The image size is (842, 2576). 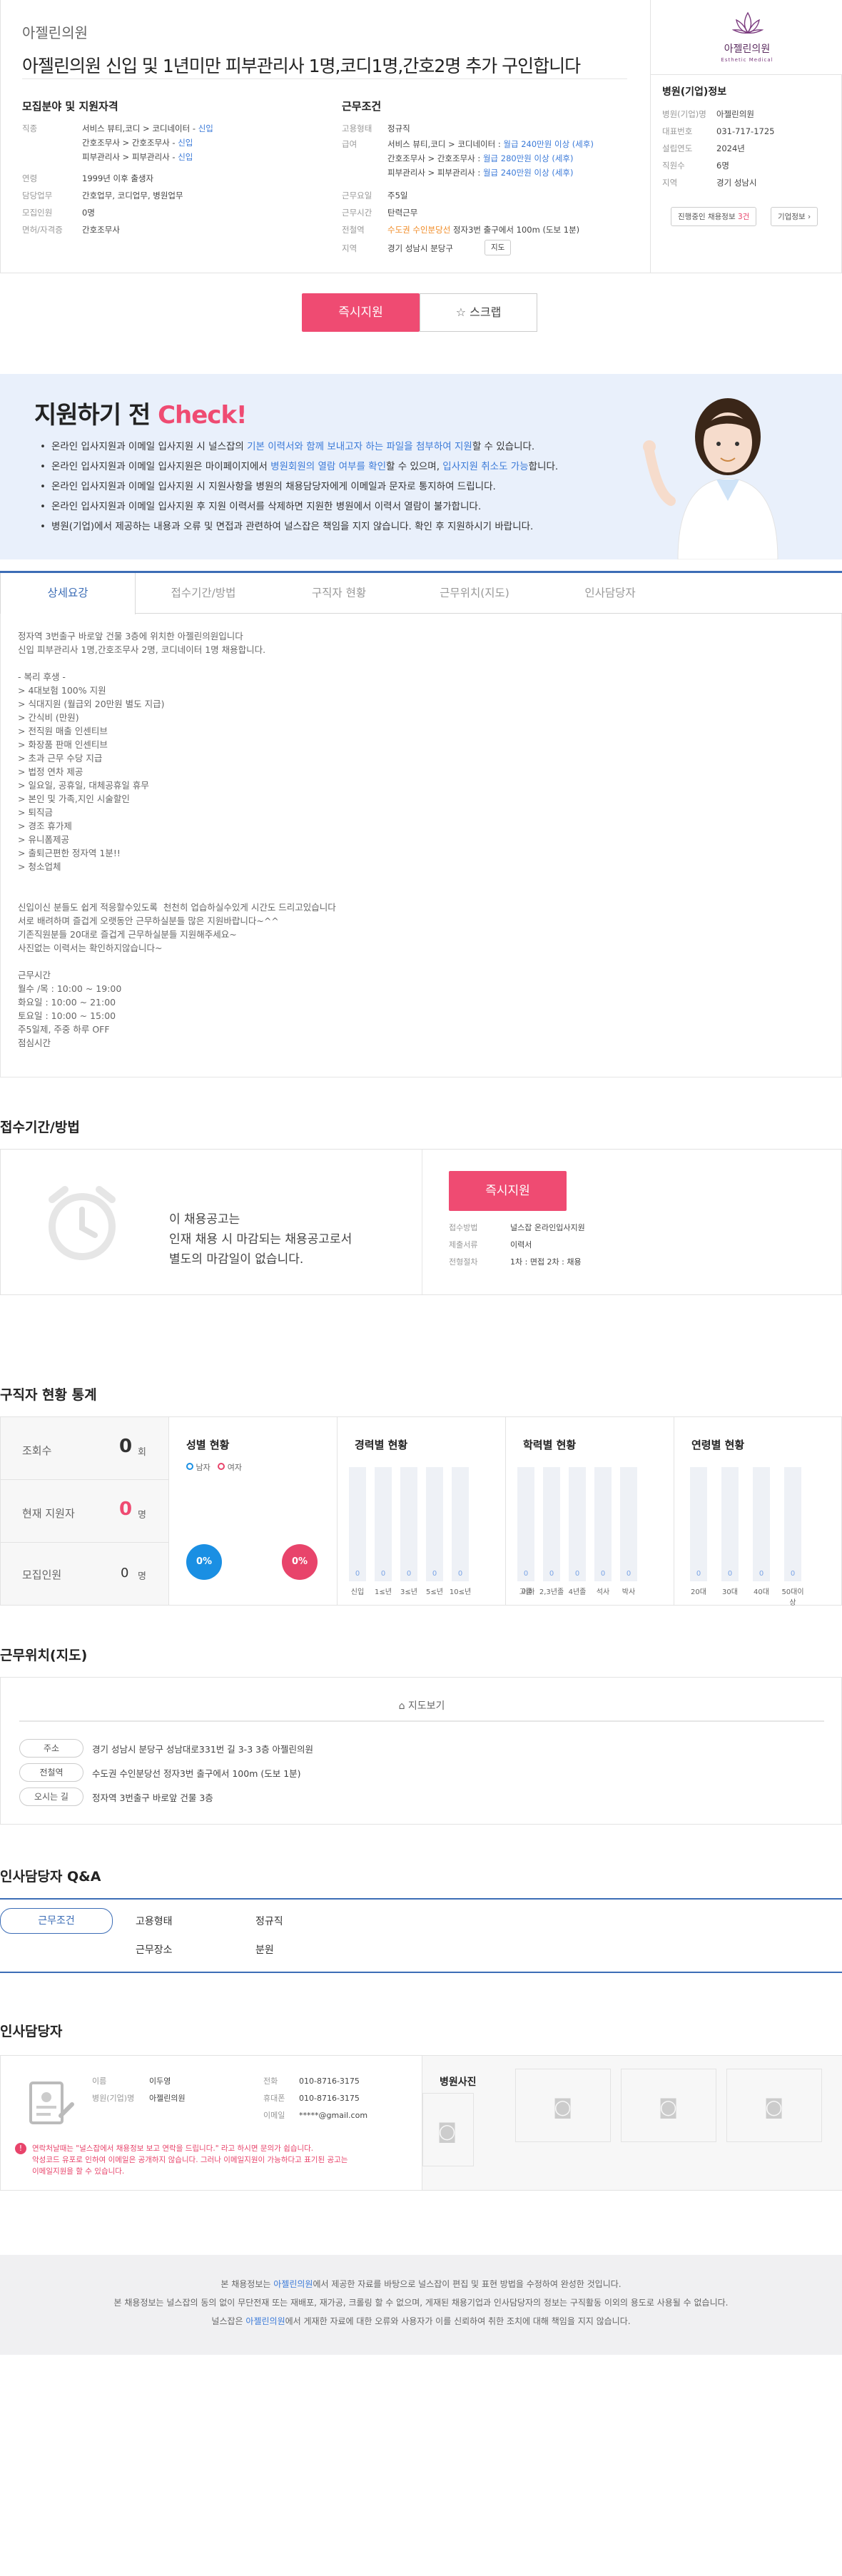 I want to click on logo-subtext: Esthetic Medical, so click(x=747, y=60).